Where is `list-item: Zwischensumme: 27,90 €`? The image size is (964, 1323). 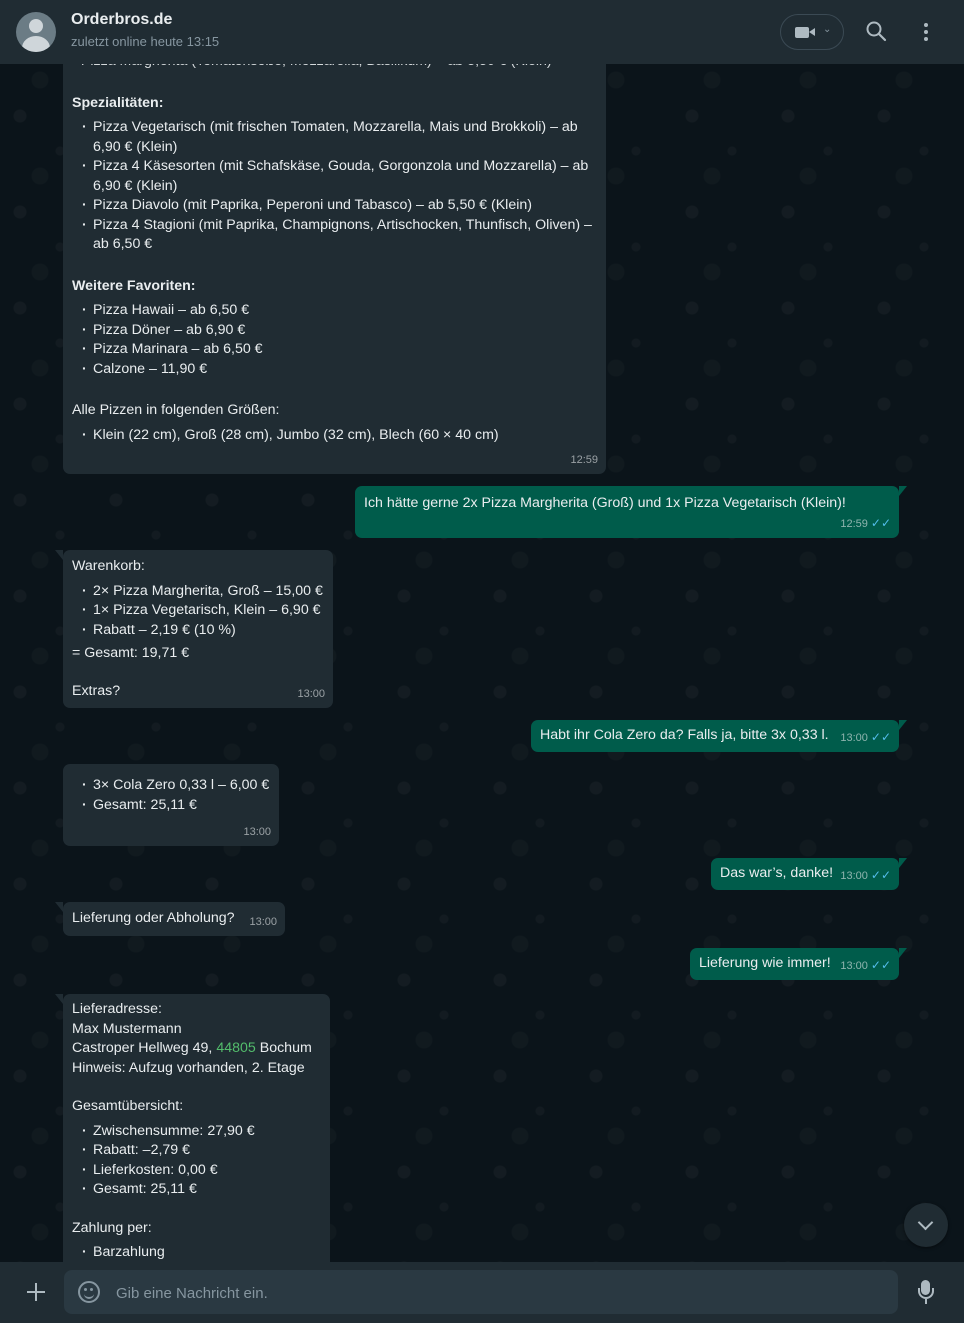 list-item: Zwischensumme: 27,90 € is located at coordinates (196, 1132).